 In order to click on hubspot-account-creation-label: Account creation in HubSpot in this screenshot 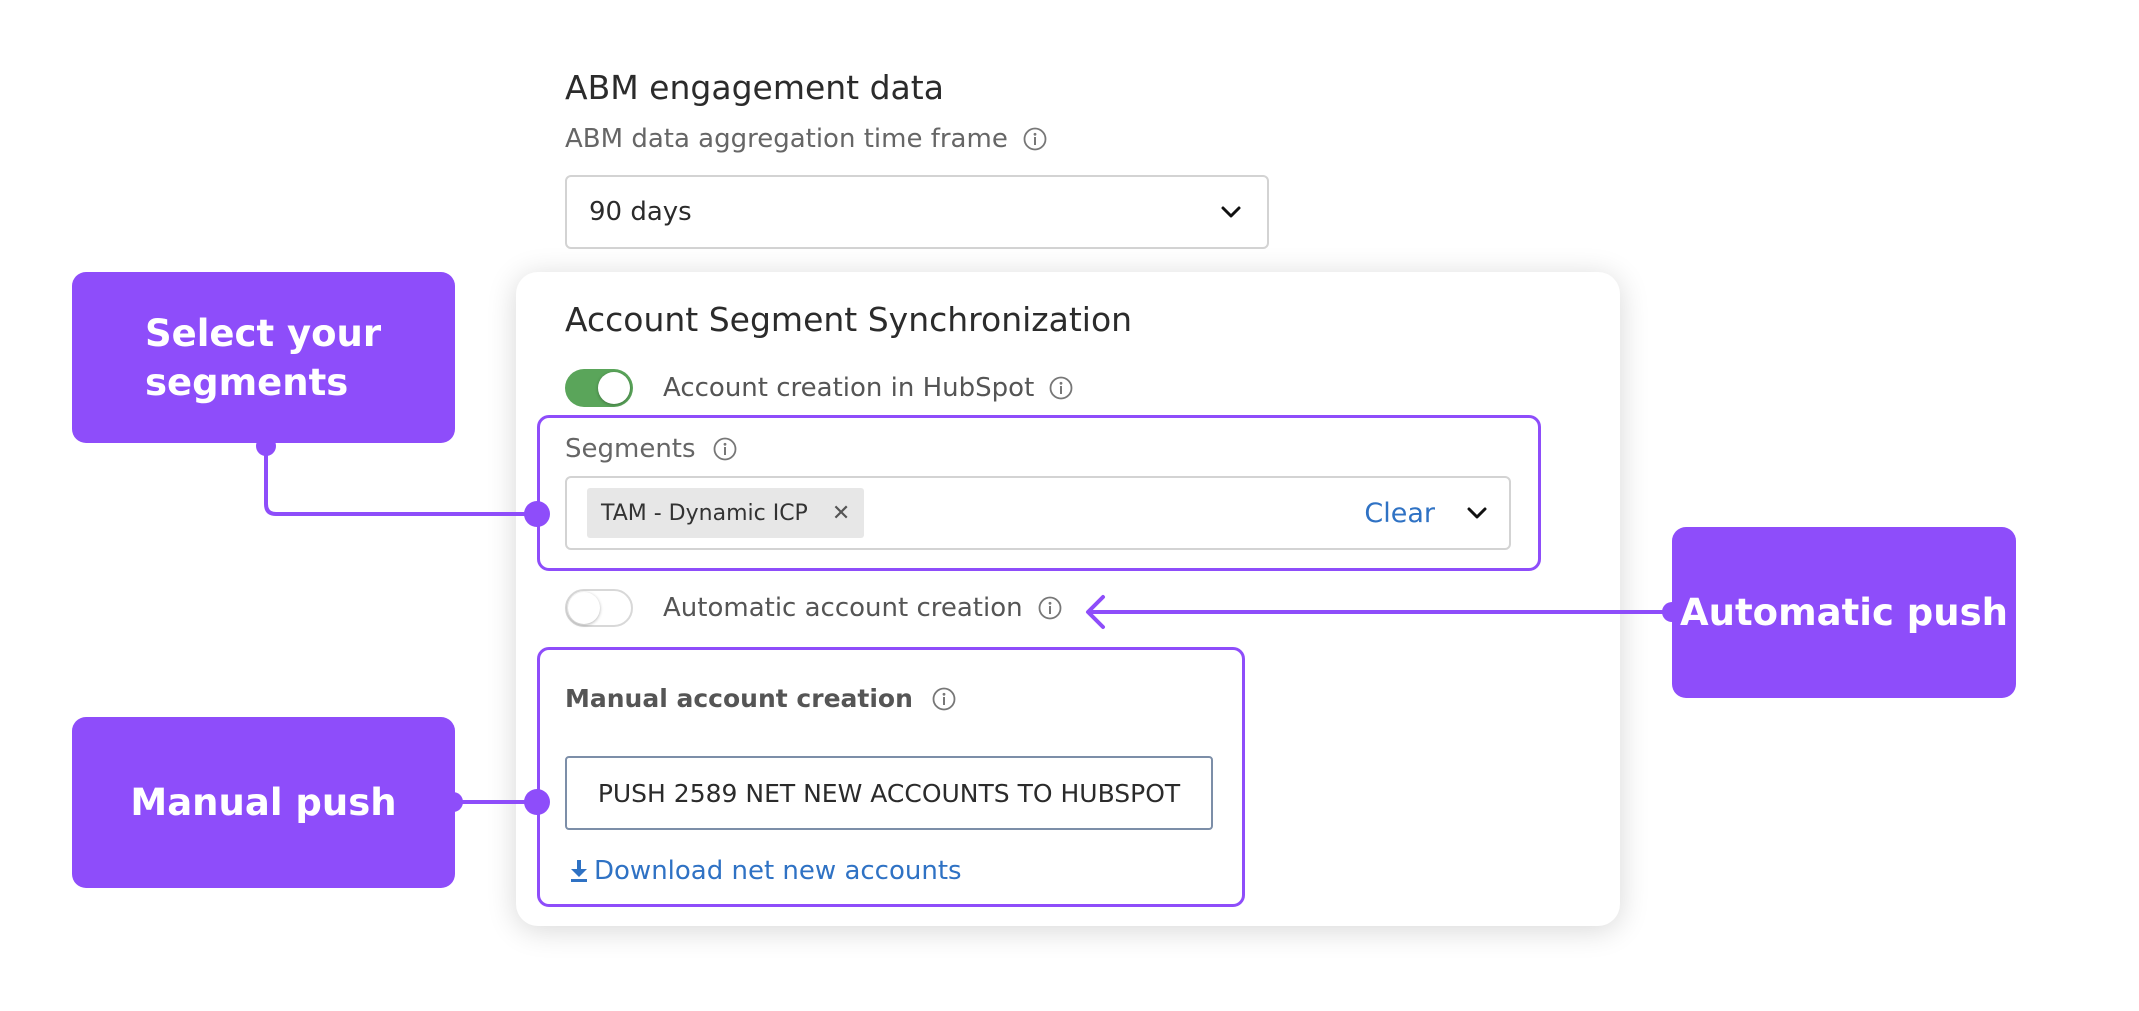, I will do `click(849, 388)`.